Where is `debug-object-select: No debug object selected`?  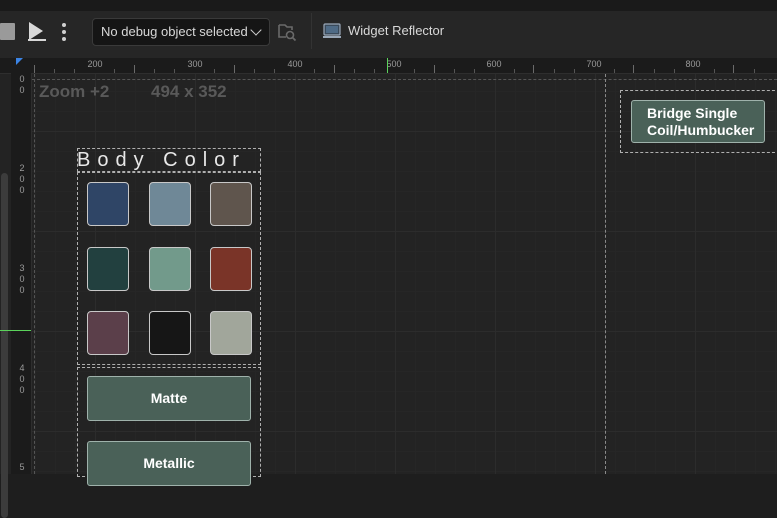
debug-object-select: No debug object selected is located at coordinates (181, 32).